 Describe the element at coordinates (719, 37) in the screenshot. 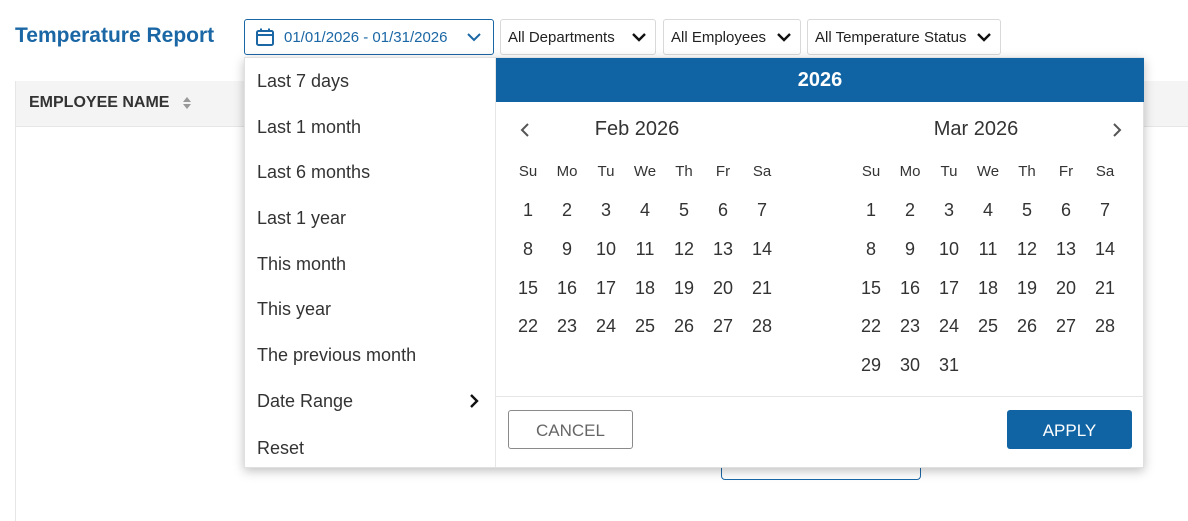

I see `employees-value: All Employees` at that location.